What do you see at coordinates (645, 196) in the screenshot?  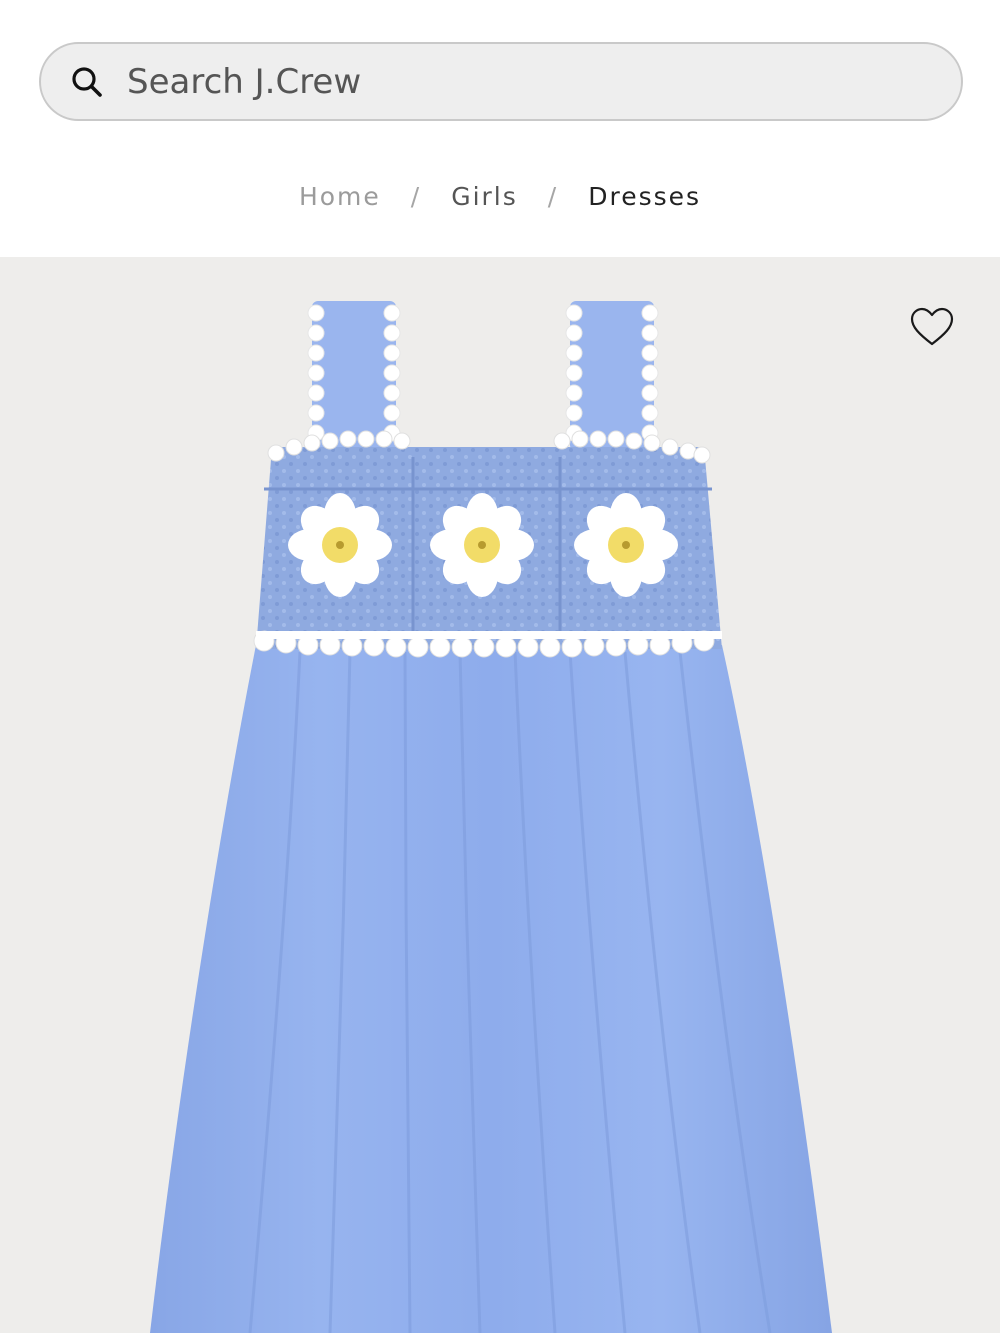 I see `breadcrumb-current-page: Dresses` at bounding box center [645, 196].